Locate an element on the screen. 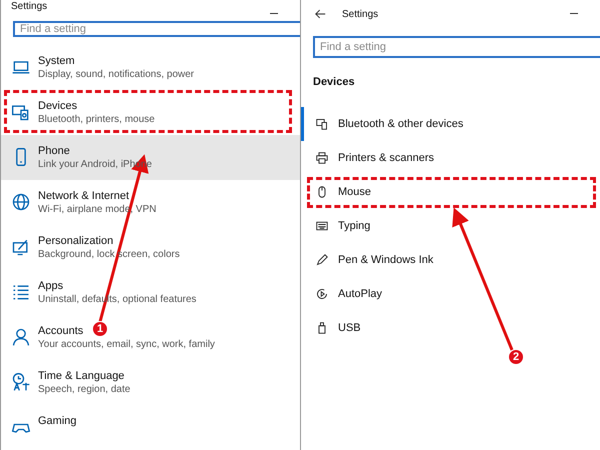  nav-label: USB is located at coordinates (349, 328).